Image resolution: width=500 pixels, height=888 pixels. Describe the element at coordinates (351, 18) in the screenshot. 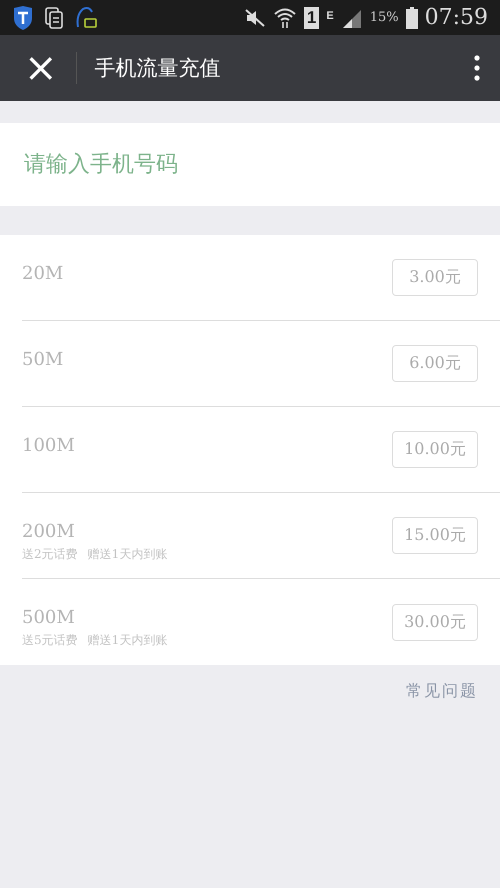

I see `signal-icon` at that location.